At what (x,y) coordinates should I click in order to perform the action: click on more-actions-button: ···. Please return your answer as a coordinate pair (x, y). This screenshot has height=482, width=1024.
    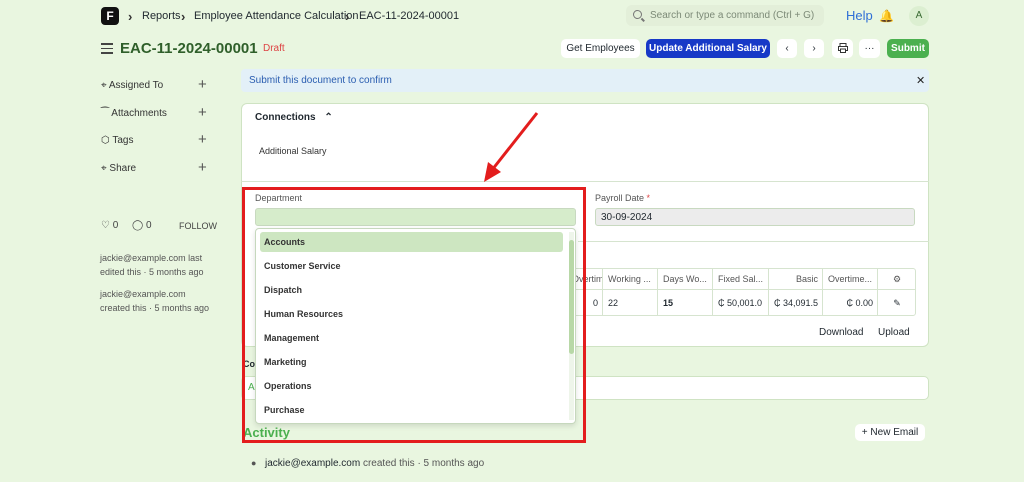
    Looking at the image, I should click on (869, 48).